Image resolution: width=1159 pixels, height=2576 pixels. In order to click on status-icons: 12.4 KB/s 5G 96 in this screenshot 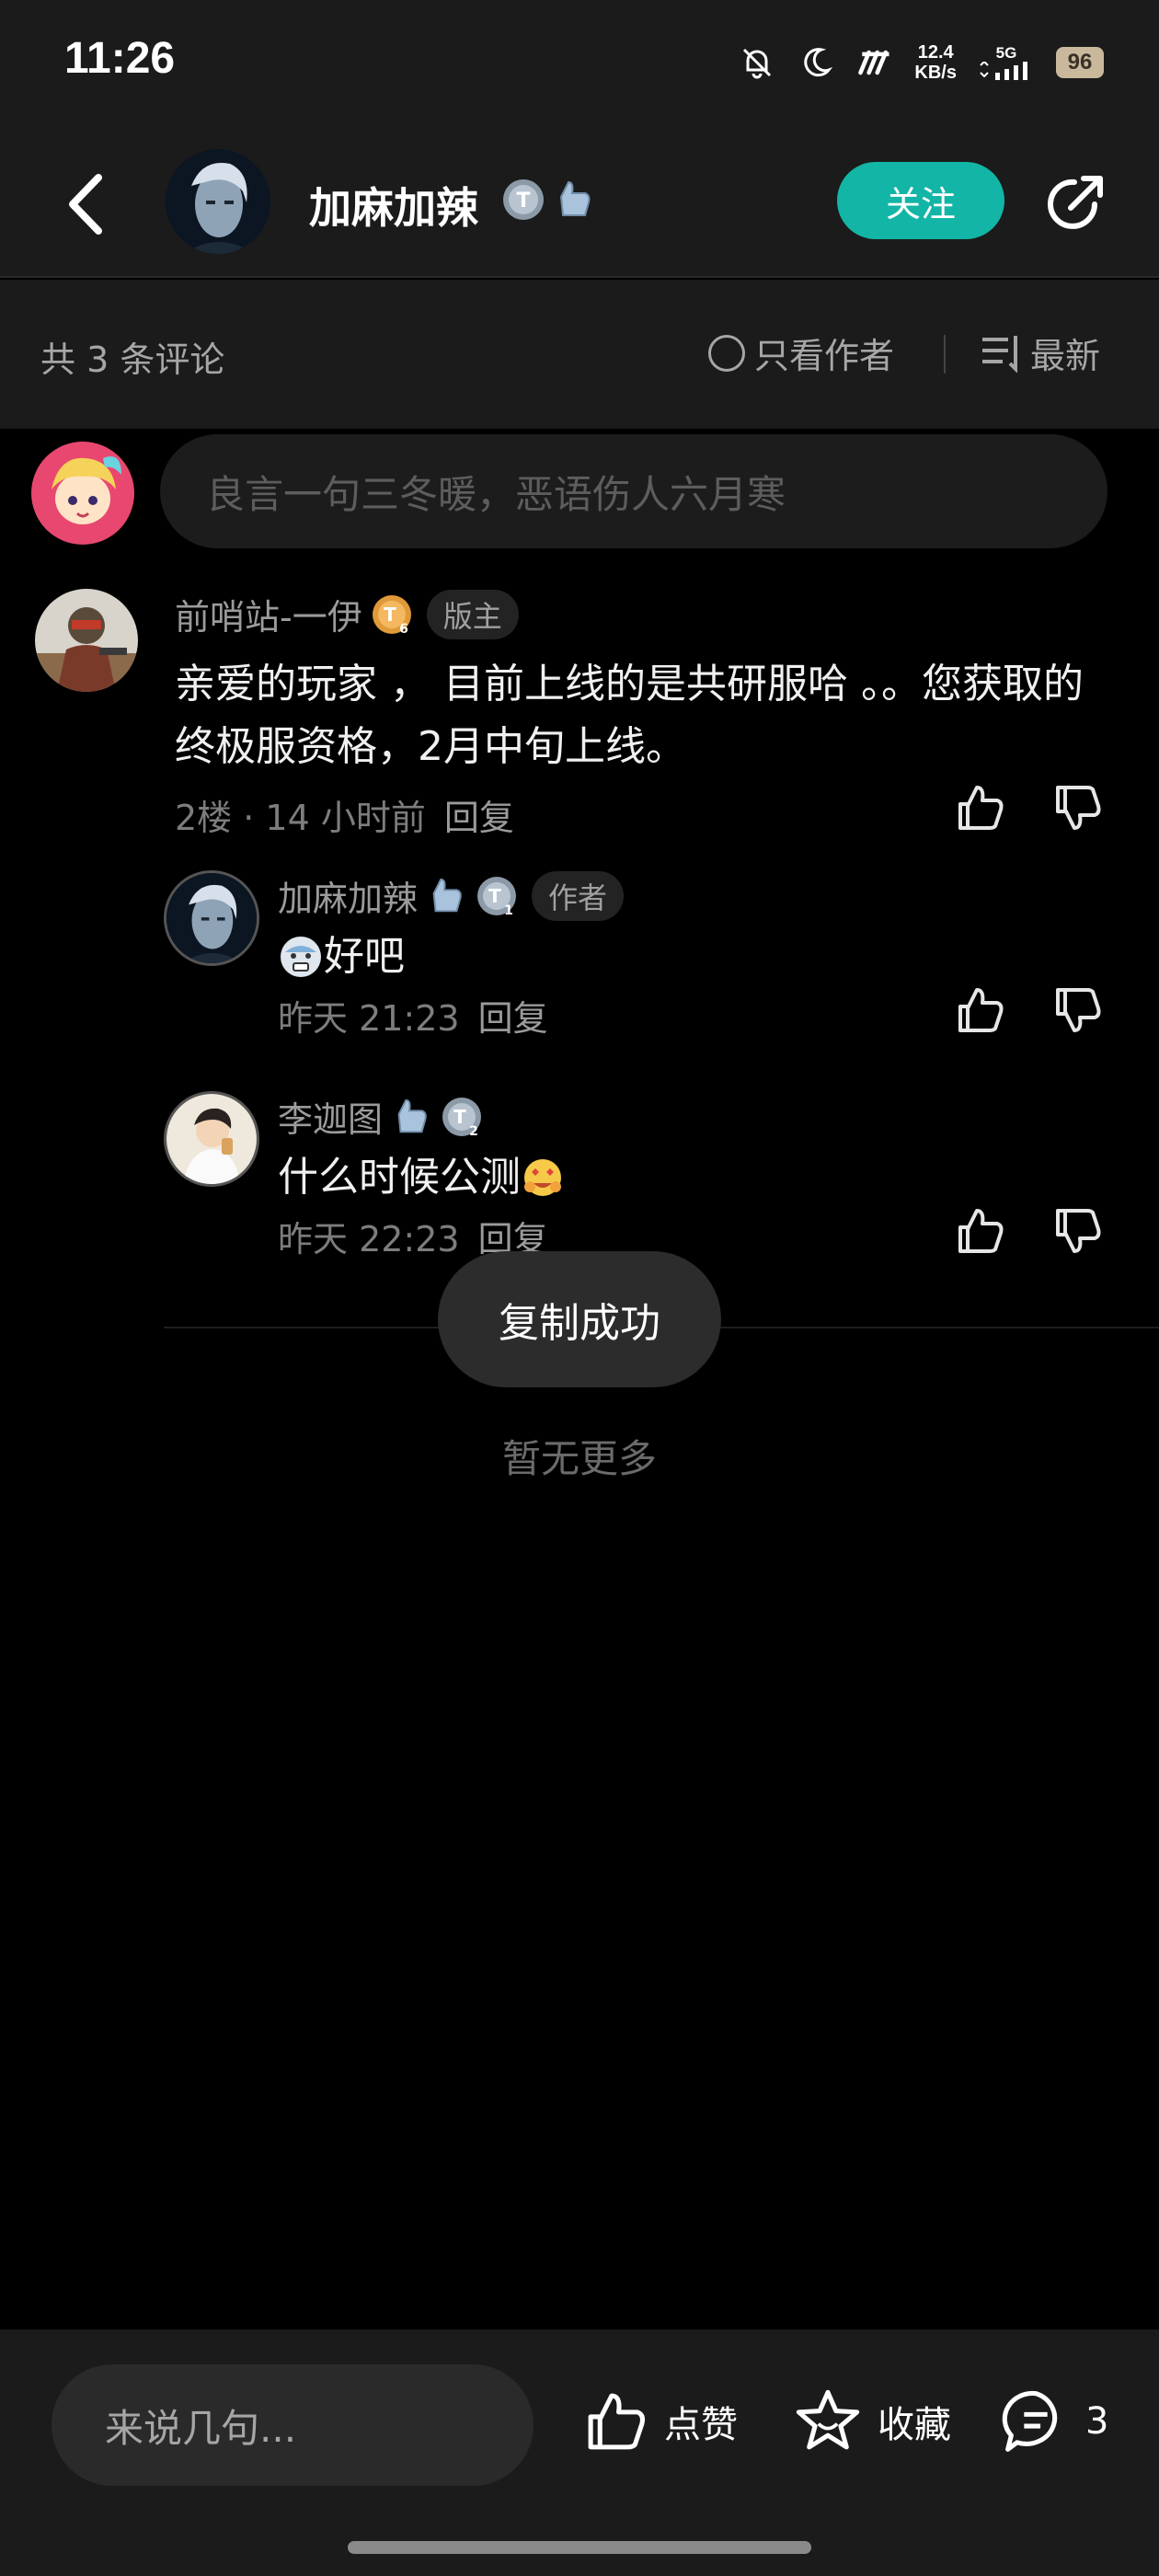, I will do `click(921, 62)`.